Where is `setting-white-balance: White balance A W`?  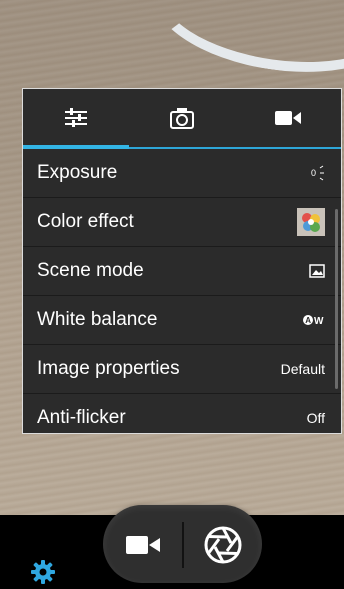 setting-white-balance: White balance A W is located at coordinates (182, 320).